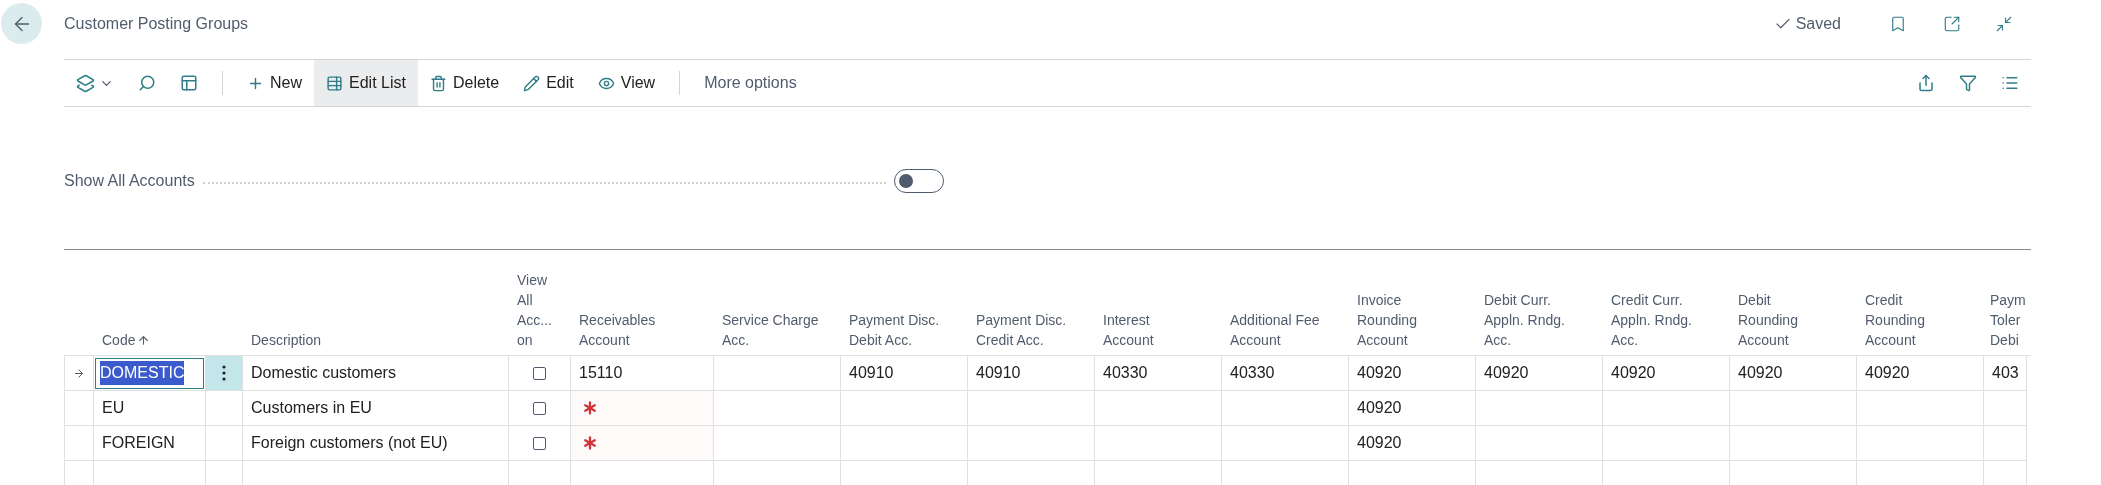  I want to click on pencil-icon, so click(532, 83).